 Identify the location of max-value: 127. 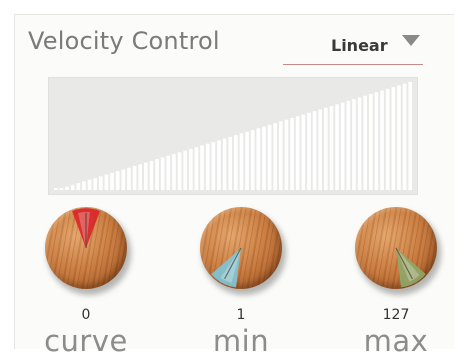
(396, 315).